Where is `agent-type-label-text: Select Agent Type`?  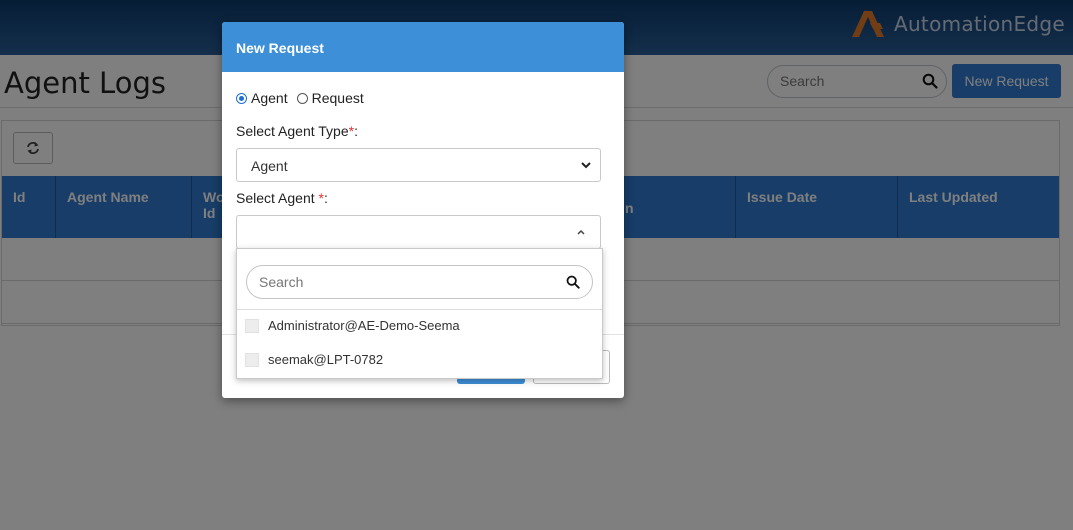 agent-type-label-text: Select Agent Type is located at coordinates (292, 131).